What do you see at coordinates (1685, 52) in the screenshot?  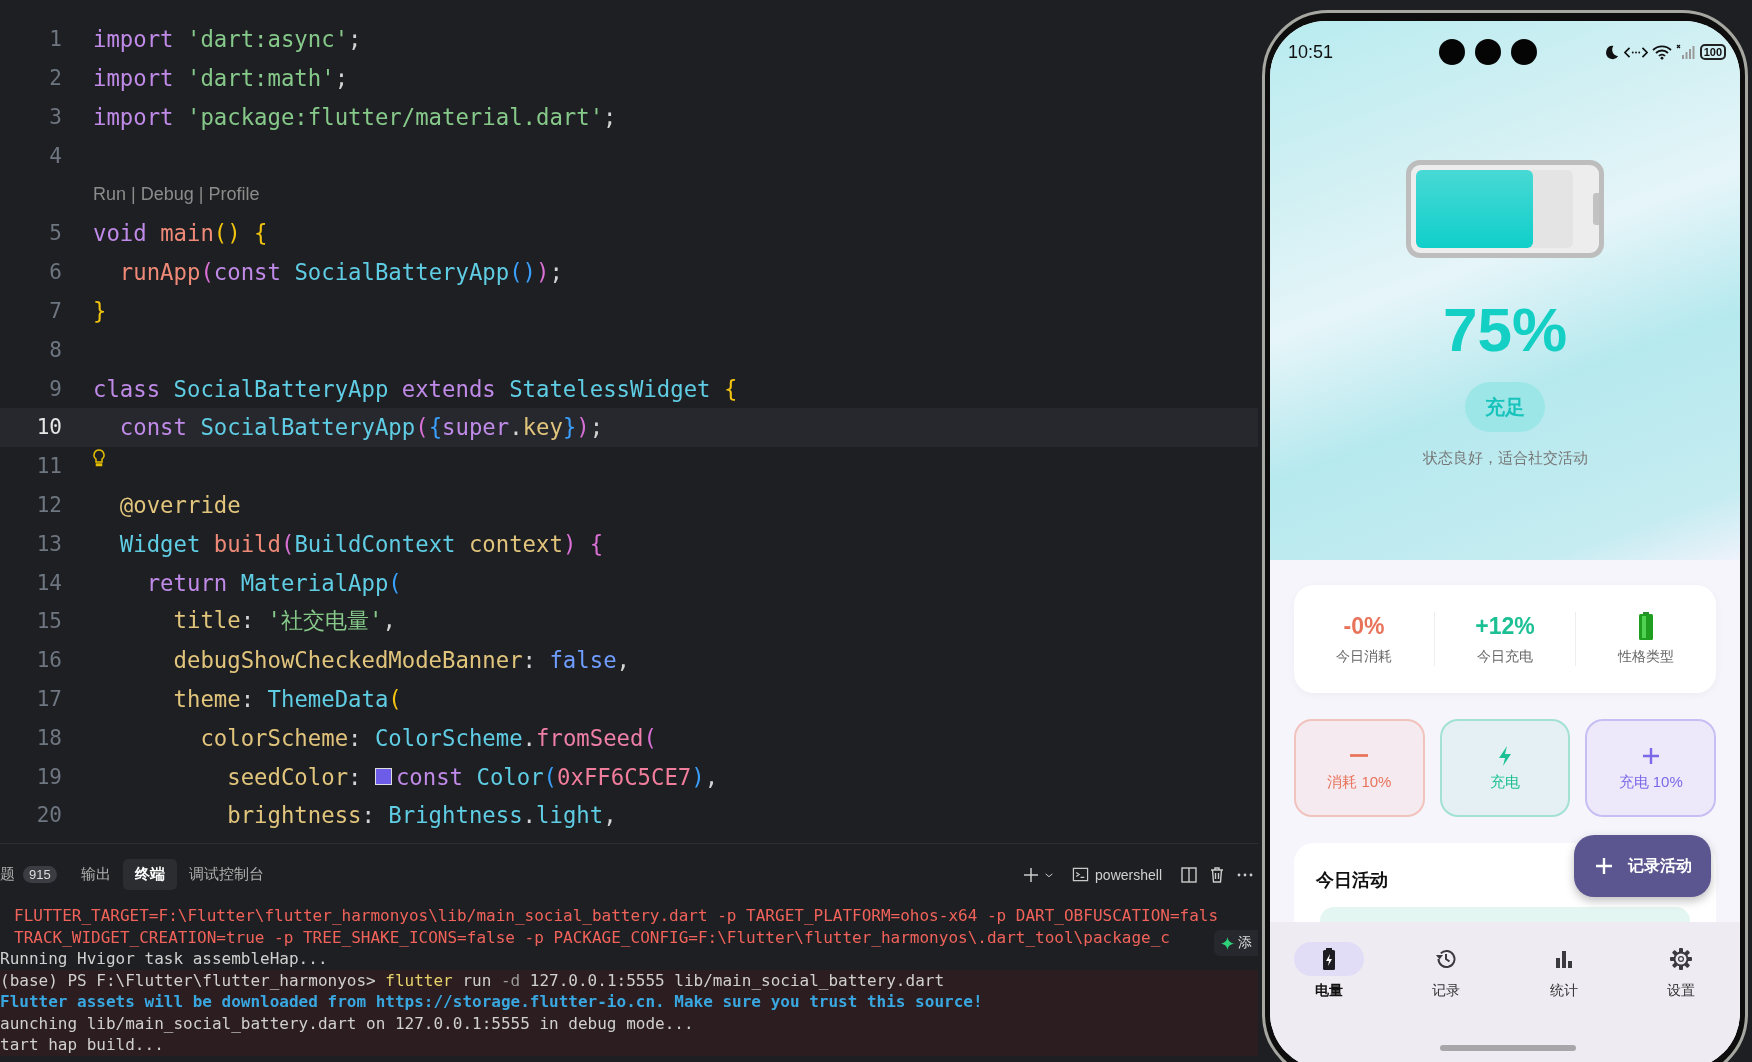 I see `signal-icon` at bounding box center [1685, 52].